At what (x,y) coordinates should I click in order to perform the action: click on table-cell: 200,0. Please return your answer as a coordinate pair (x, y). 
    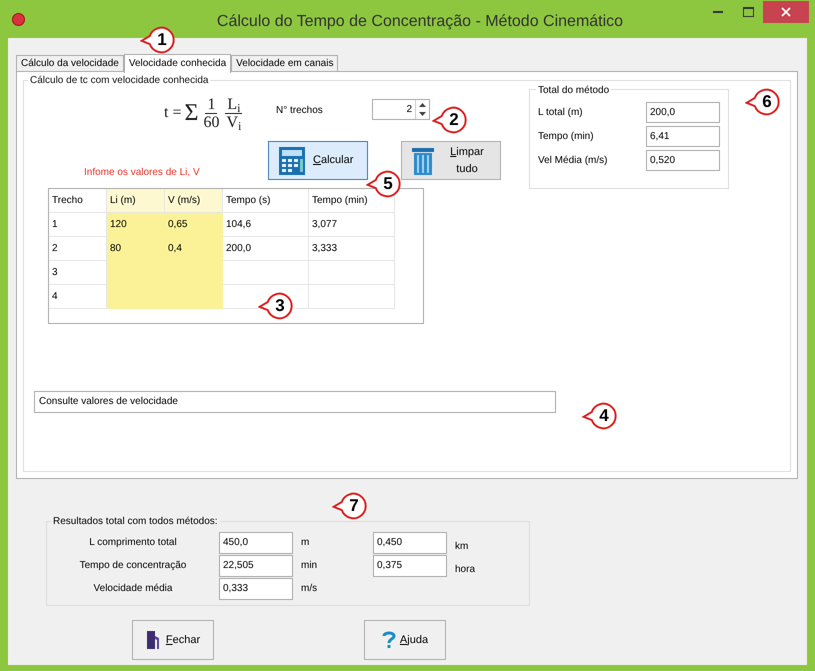
    Looking at the image, I should click on (266, 249).